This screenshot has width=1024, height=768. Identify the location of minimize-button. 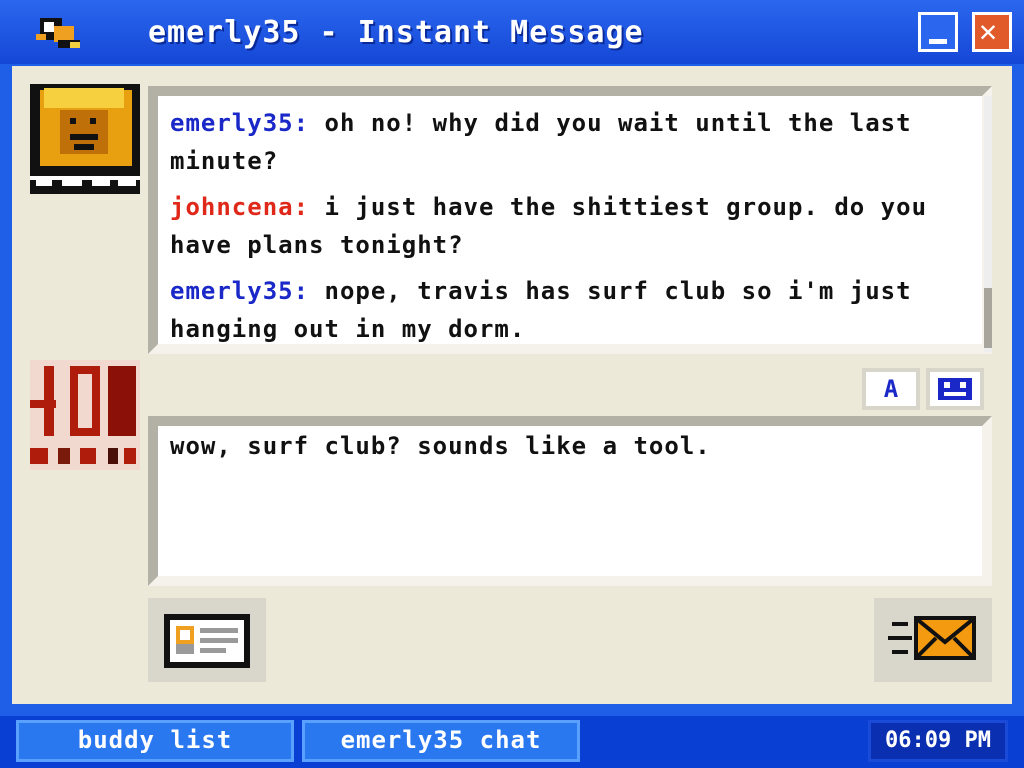
(938, 32).